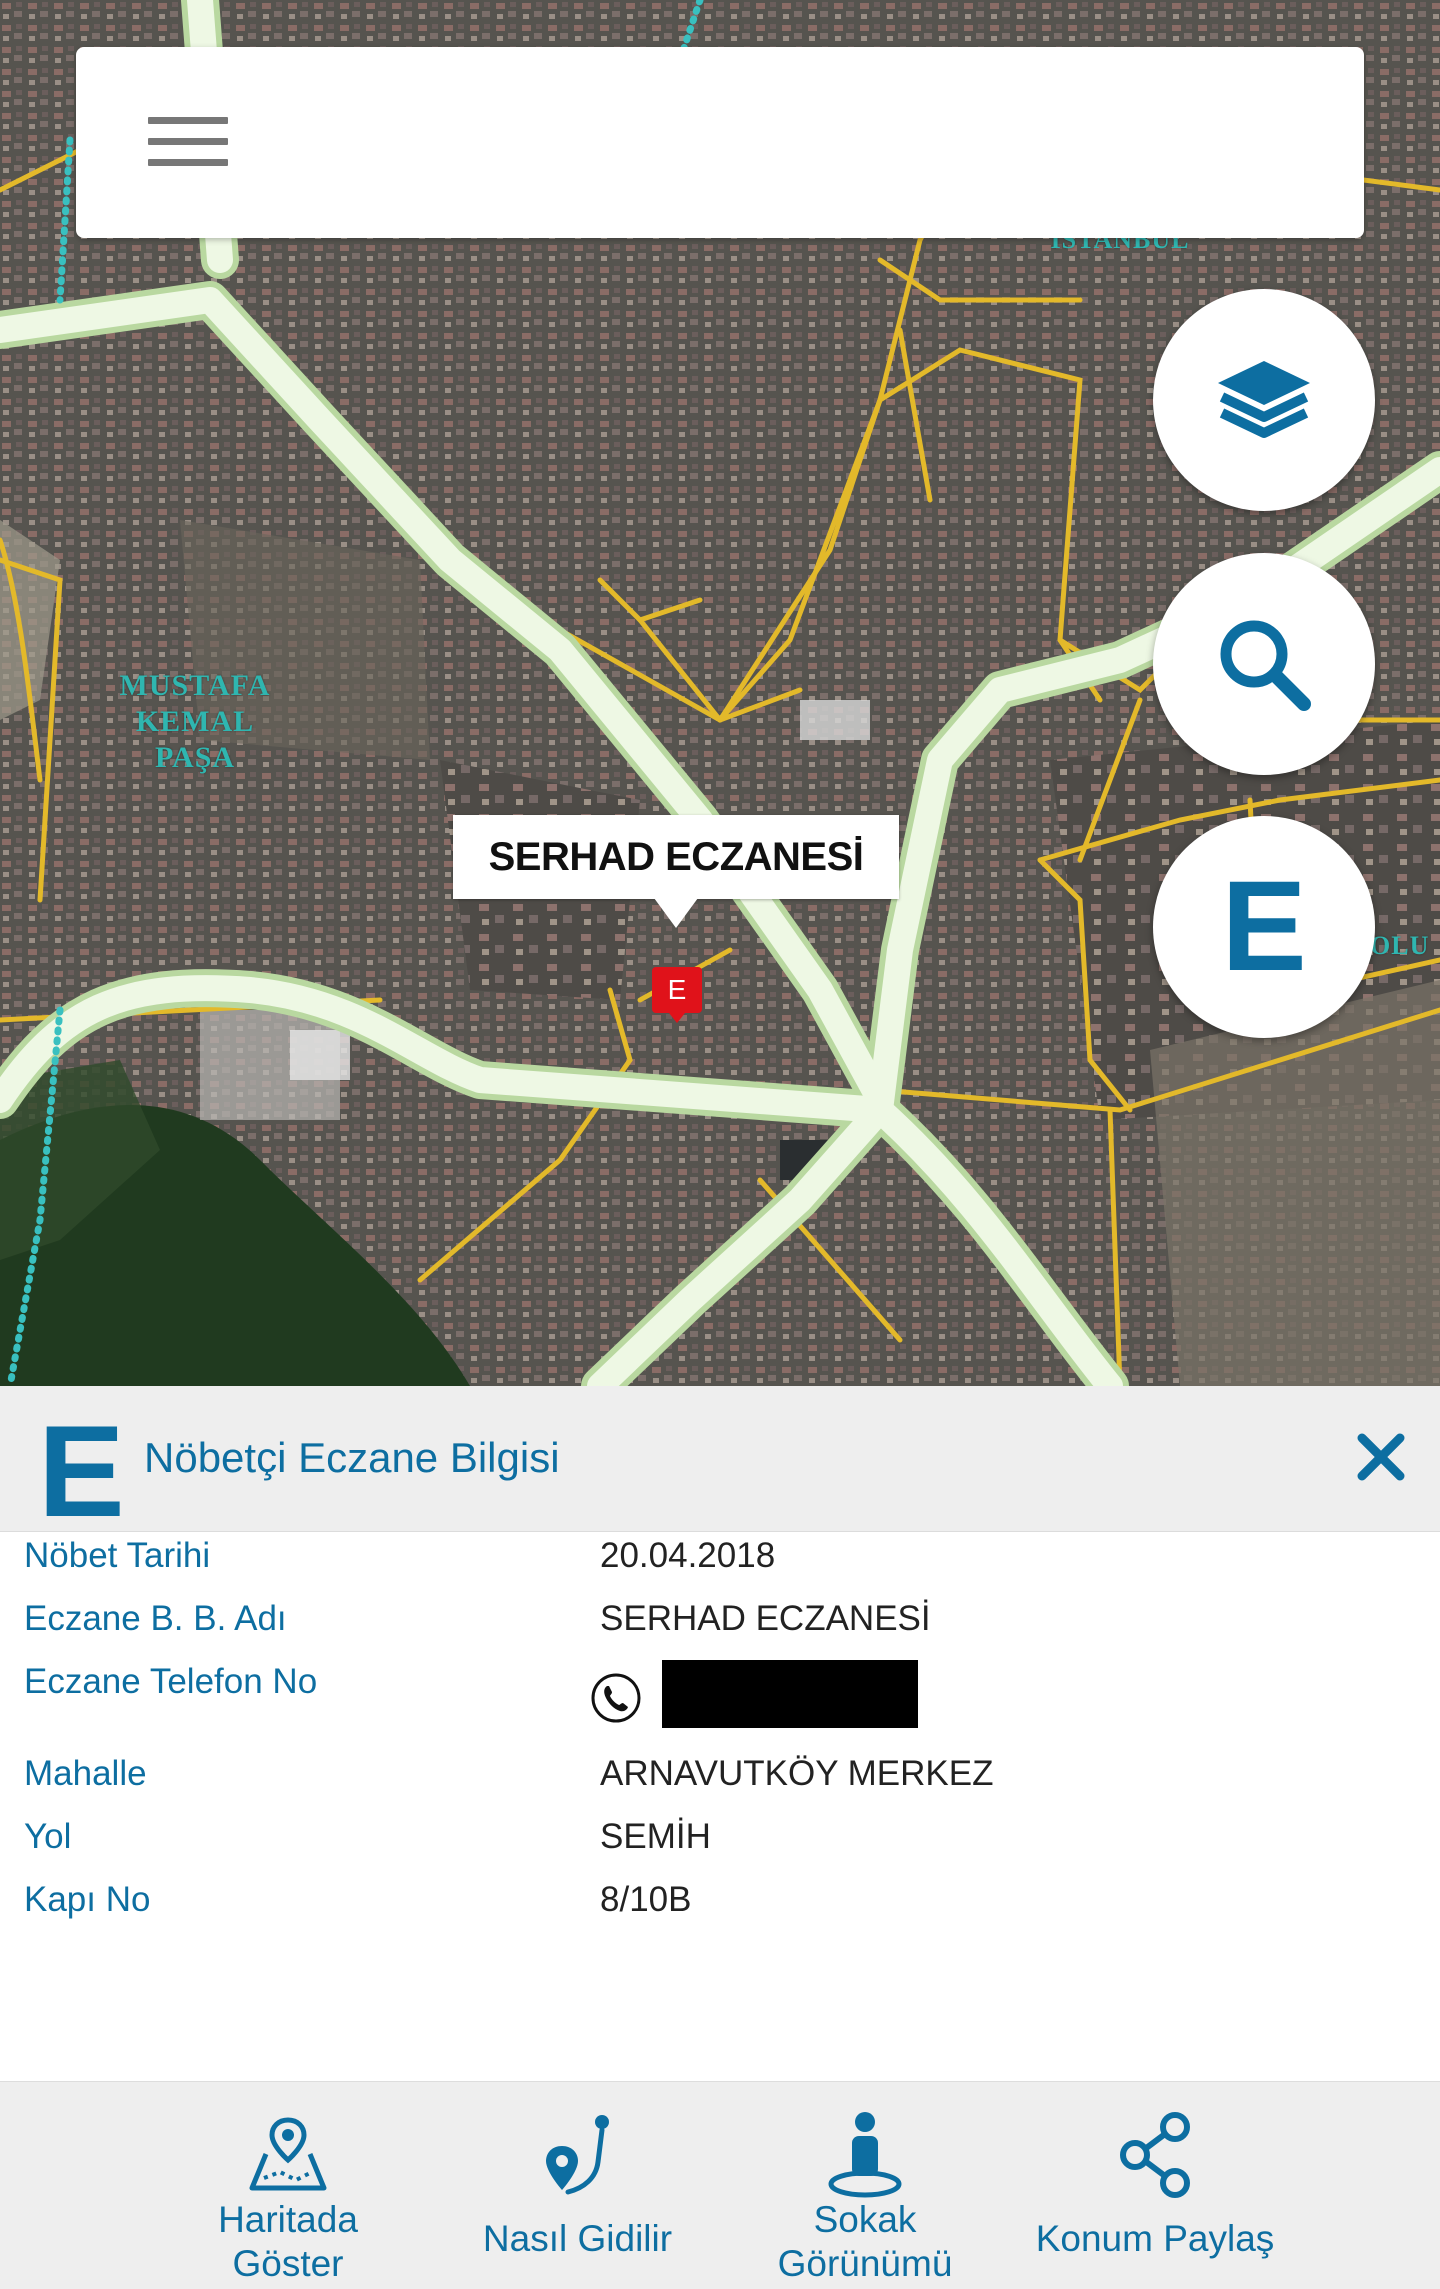  Describe the element at coordinates (865, 2155) in the screenshot. I see `street-view-icon` at that location.